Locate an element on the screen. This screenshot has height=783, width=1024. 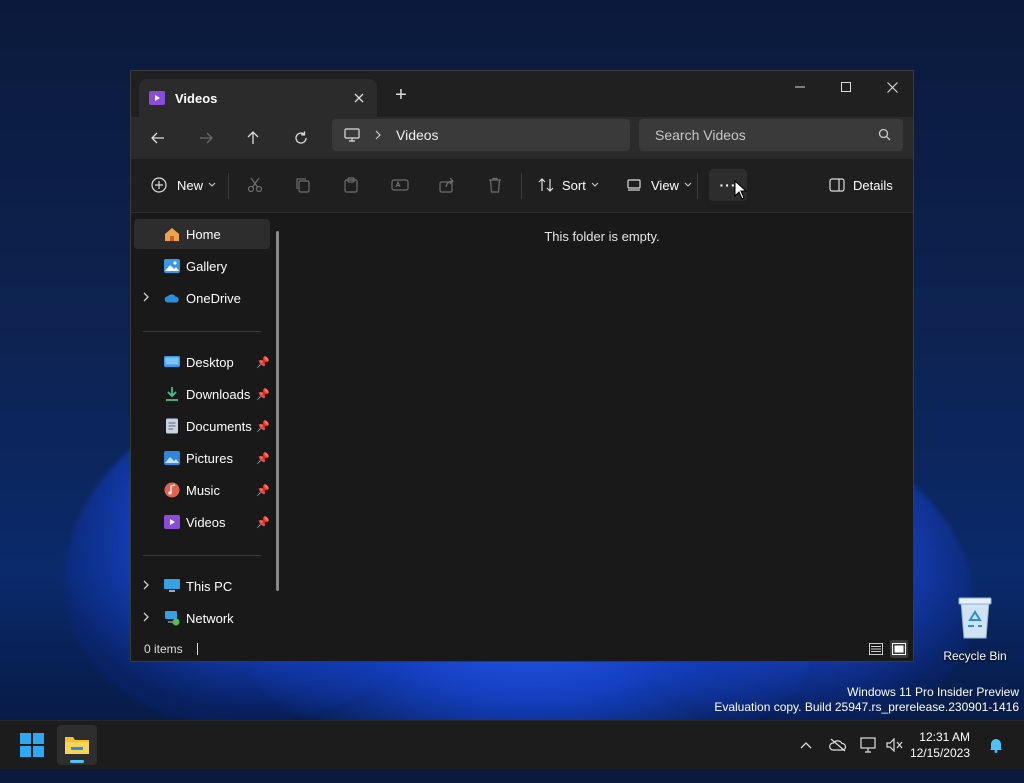
desktop-recycle-bin: Recycle Bin is located at coordinates (975, 629).